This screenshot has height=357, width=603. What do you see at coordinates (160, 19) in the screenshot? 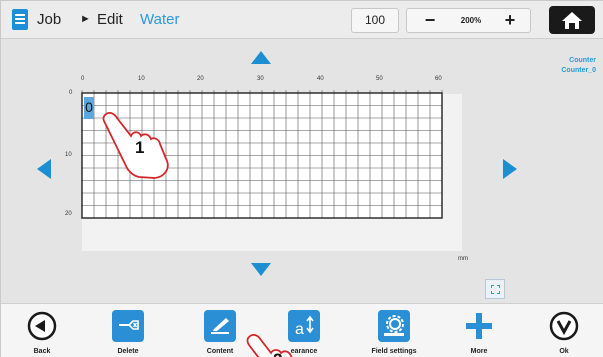
I see `job-name: Water` at bounding box center [160, 19].